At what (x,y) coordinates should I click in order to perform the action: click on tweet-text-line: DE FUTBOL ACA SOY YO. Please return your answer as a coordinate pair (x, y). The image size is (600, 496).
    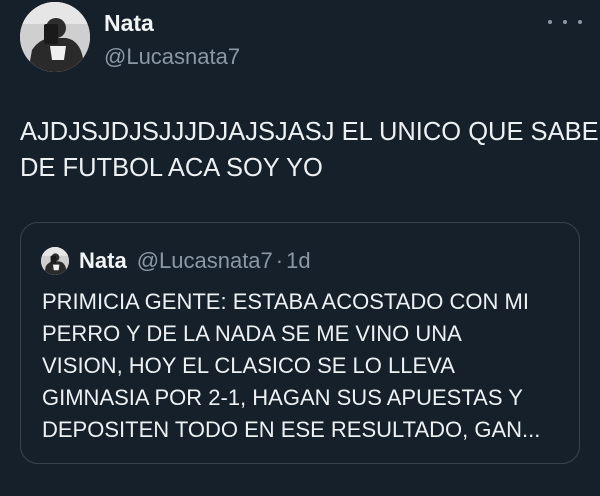
    Looking at the image, I should click on (171, 168).